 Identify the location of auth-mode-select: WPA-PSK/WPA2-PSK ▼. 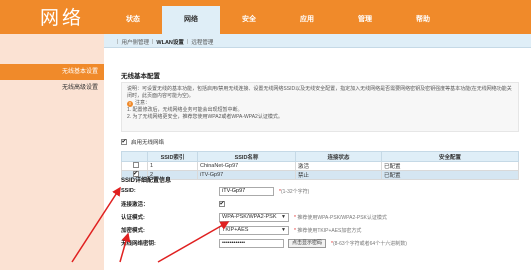
(254, 217).